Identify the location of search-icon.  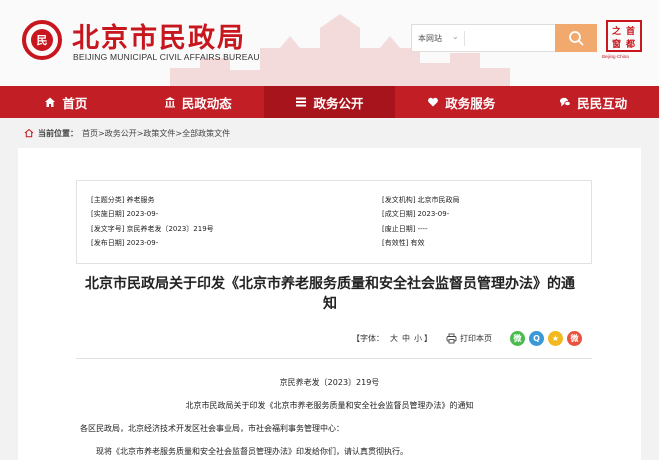
(576, 38).